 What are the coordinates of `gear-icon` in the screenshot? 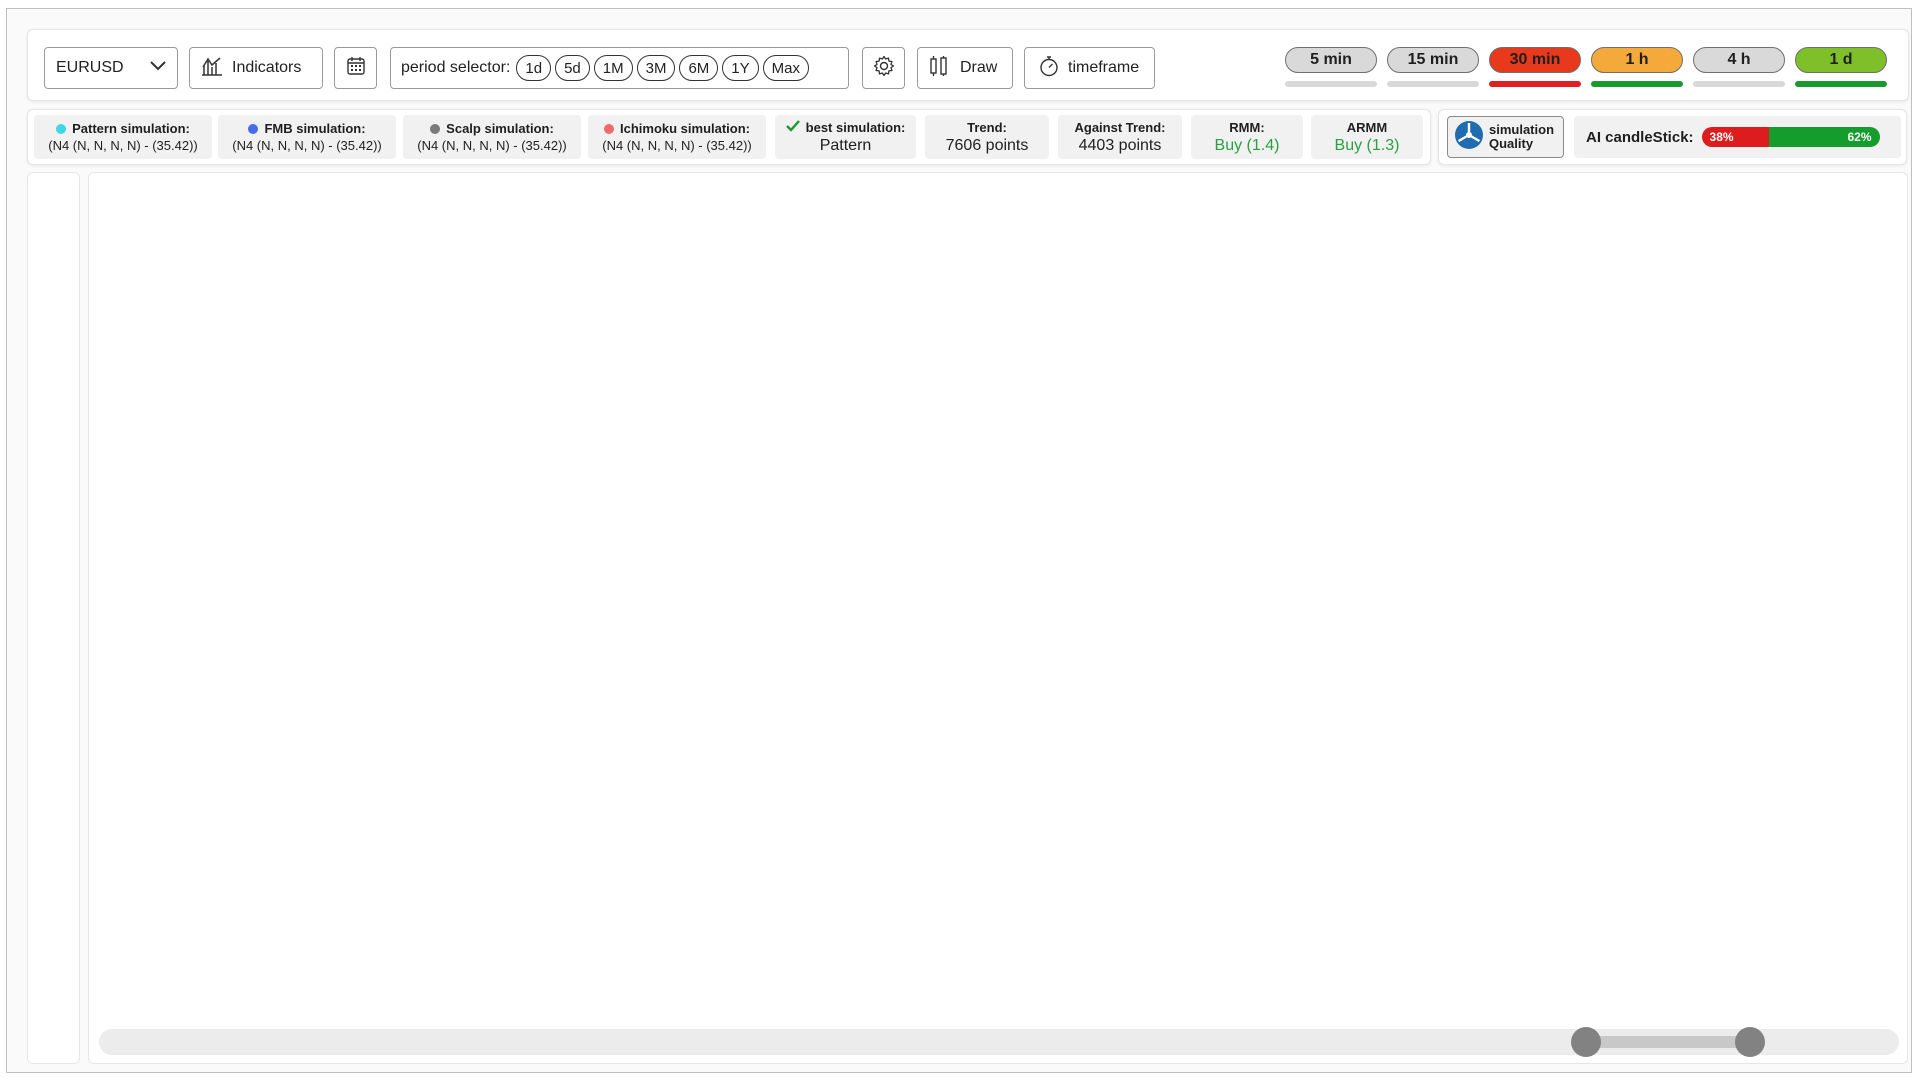 It's located at (884, 68).